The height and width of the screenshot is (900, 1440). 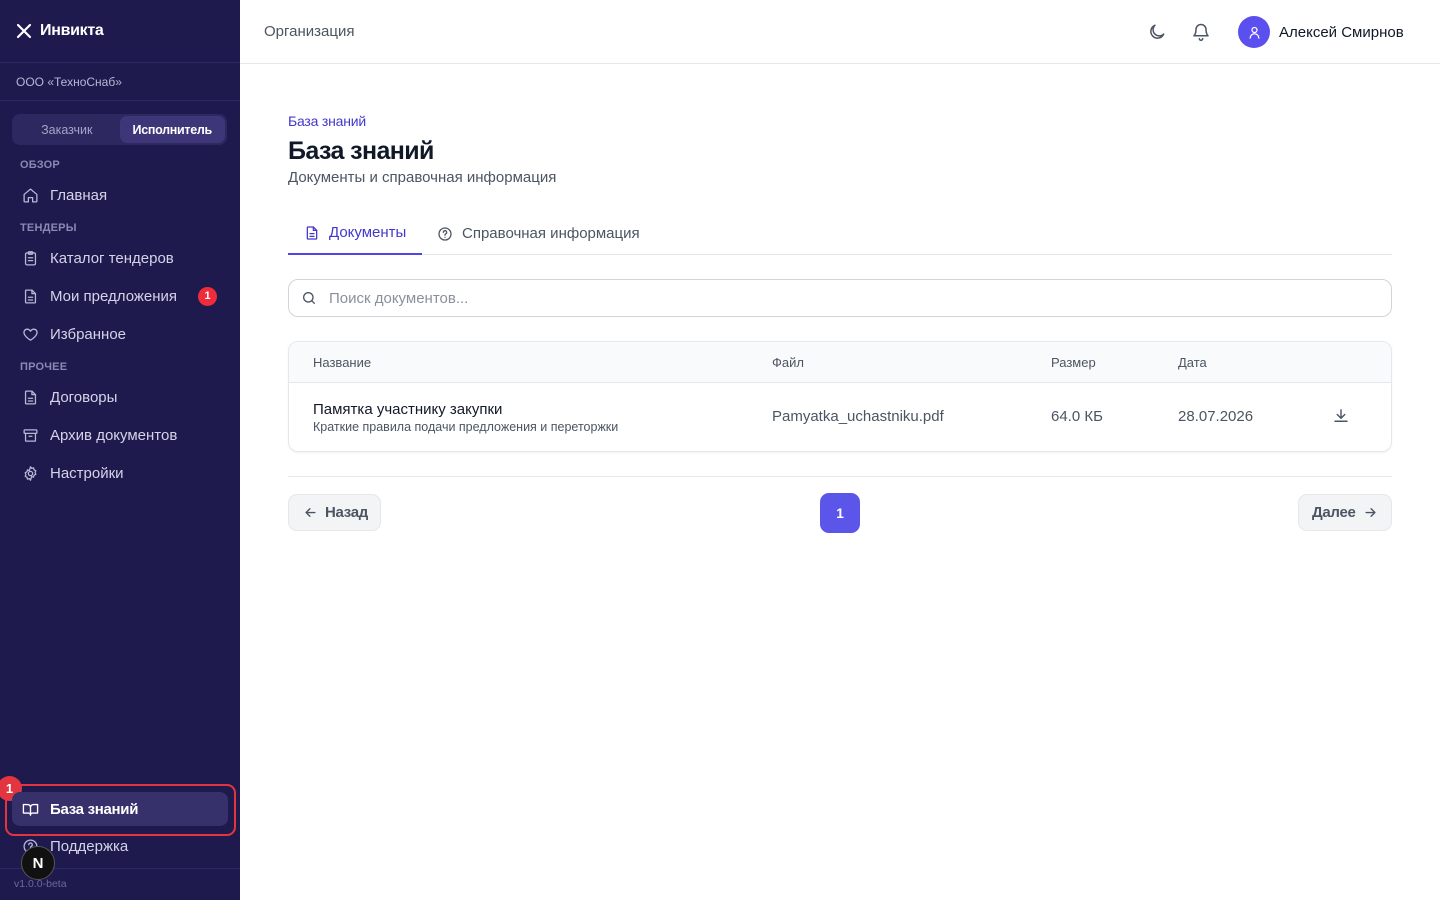 What do you see at coordinates (1341, 32) in the screenshot?
I see `user-name: Алексей Смирнов` at bounding box center [1341, 32].